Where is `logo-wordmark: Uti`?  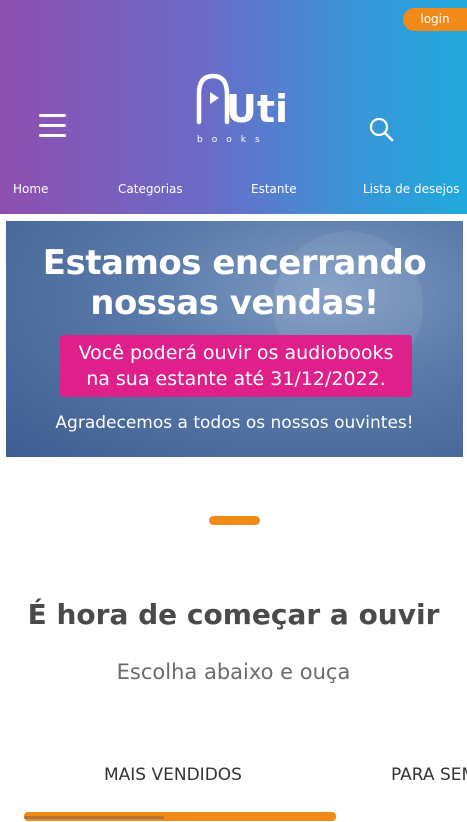 logo-wordmark: Uti is located at coordinates (255, 109).